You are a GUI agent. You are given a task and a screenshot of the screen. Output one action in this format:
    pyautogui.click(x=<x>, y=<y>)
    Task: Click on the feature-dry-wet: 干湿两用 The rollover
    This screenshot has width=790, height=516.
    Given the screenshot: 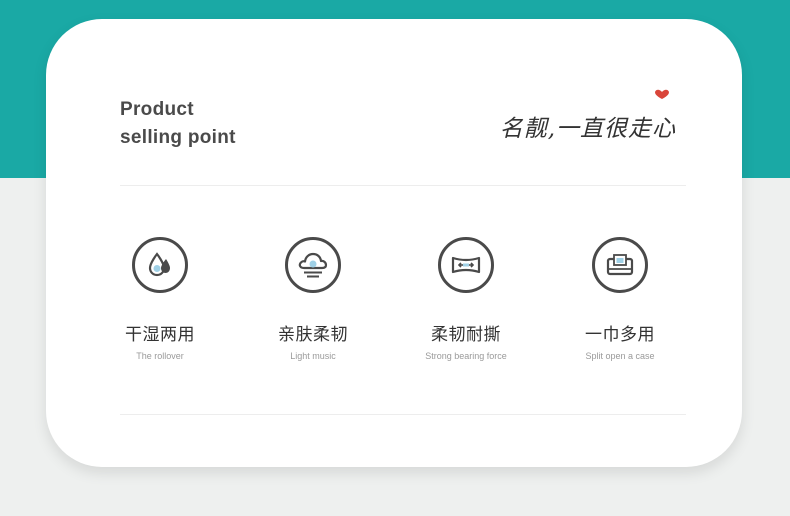 What is the action you would take?
    pyautogui.click(x=160, y=299)
    